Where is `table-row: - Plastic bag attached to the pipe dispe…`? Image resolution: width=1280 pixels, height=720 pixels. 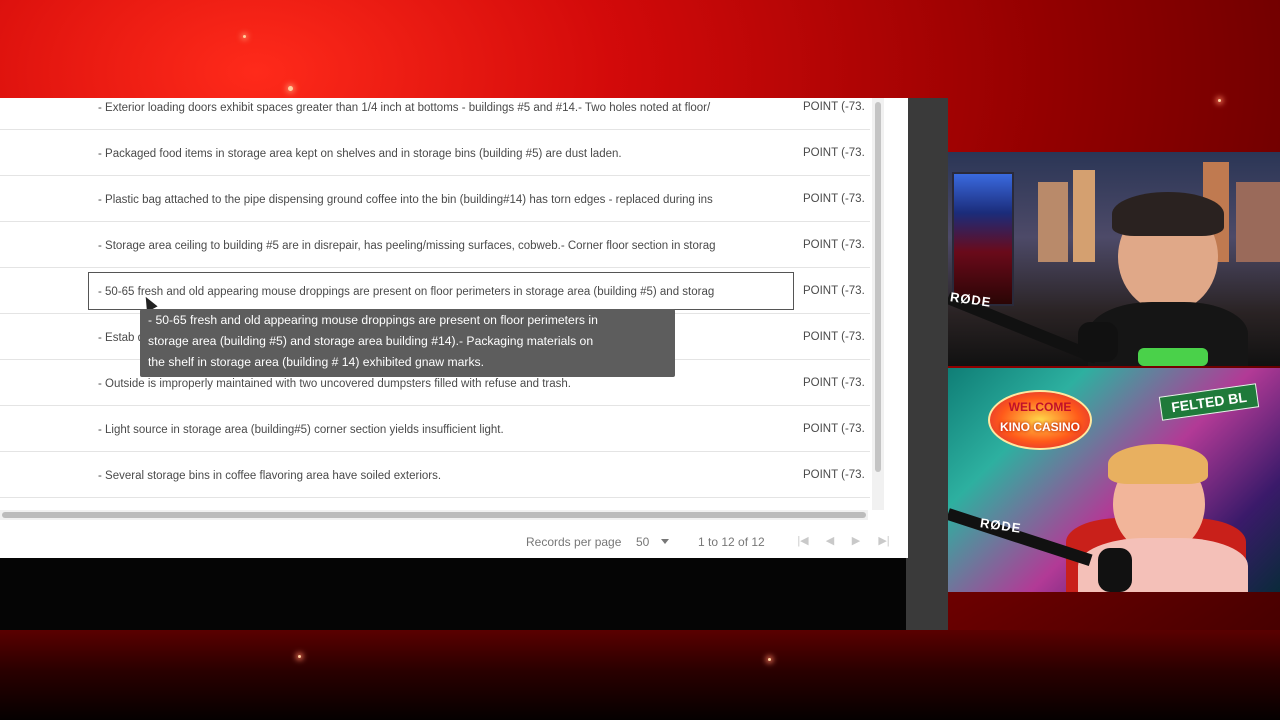 table-row: - Plastic bag attached to the pipe dispe… is located at coordinates (435, 199).